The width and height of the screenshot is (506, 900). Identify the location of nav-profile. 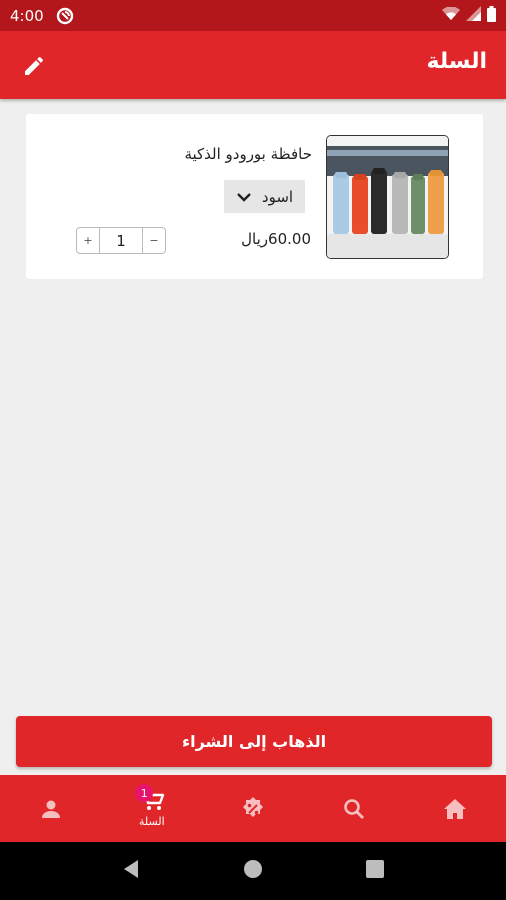
(50, 808).